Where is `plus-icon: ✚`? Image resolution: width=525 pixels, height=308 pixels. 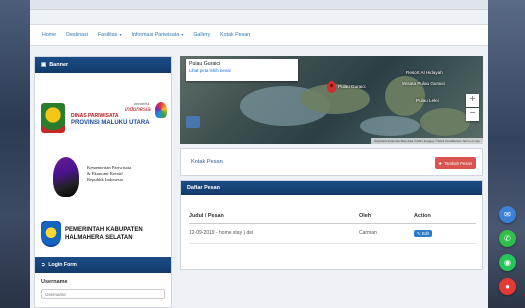
plus-icon: ✚ is located at coordinates (440, 163).